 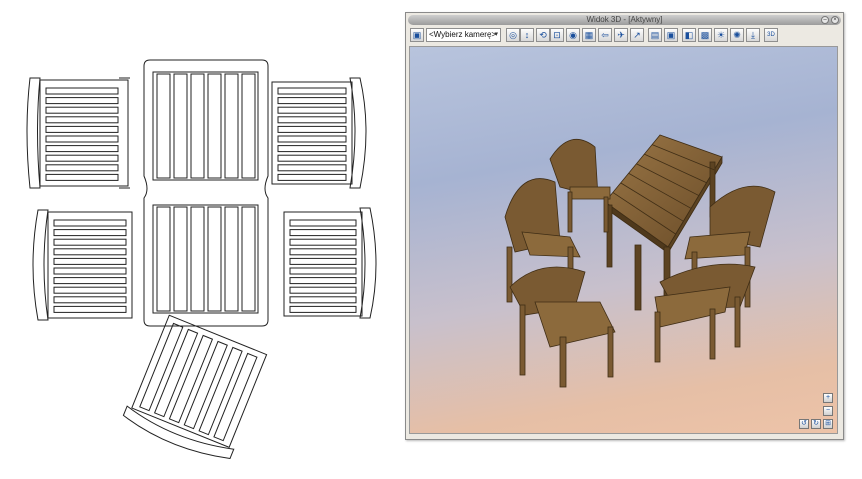 I want to click on camera-icon: ◉, so click(x=573, y=35).